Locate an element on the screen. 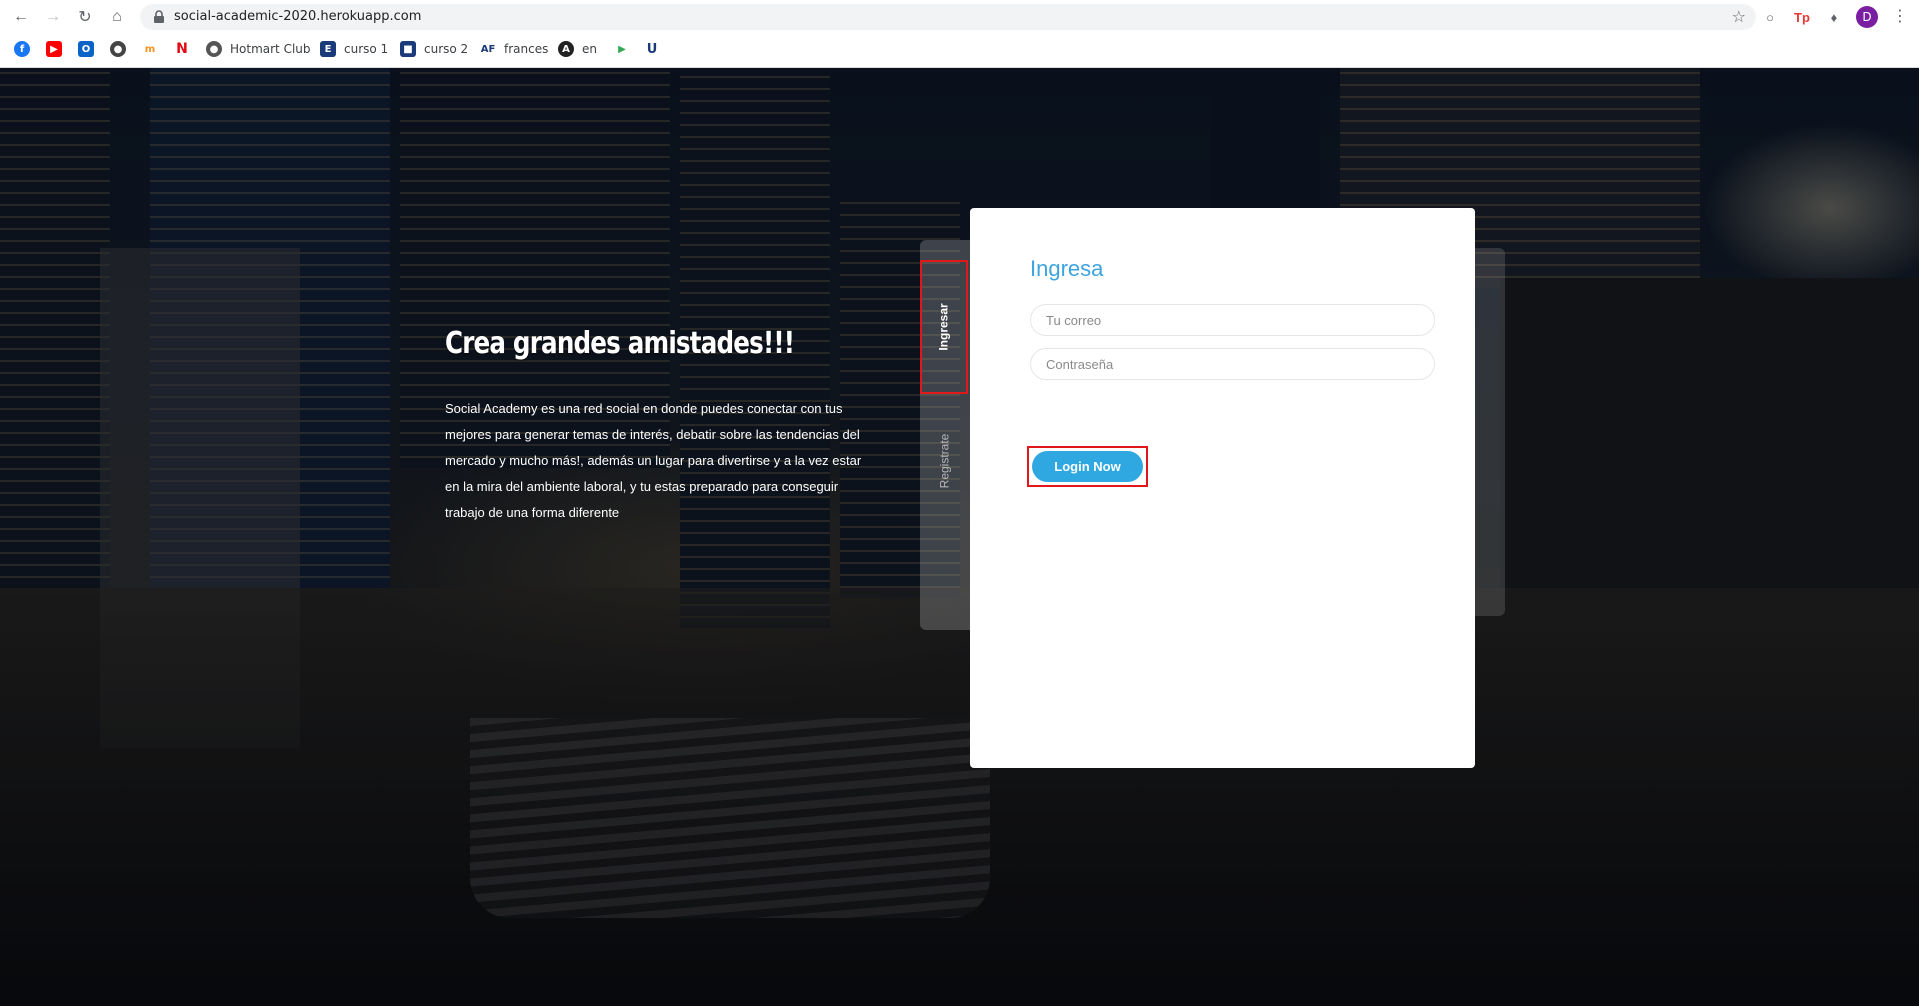 This screenshot has height=1006, width=1919. tab-registrate: Registrate is located at coordinates (944, 461).